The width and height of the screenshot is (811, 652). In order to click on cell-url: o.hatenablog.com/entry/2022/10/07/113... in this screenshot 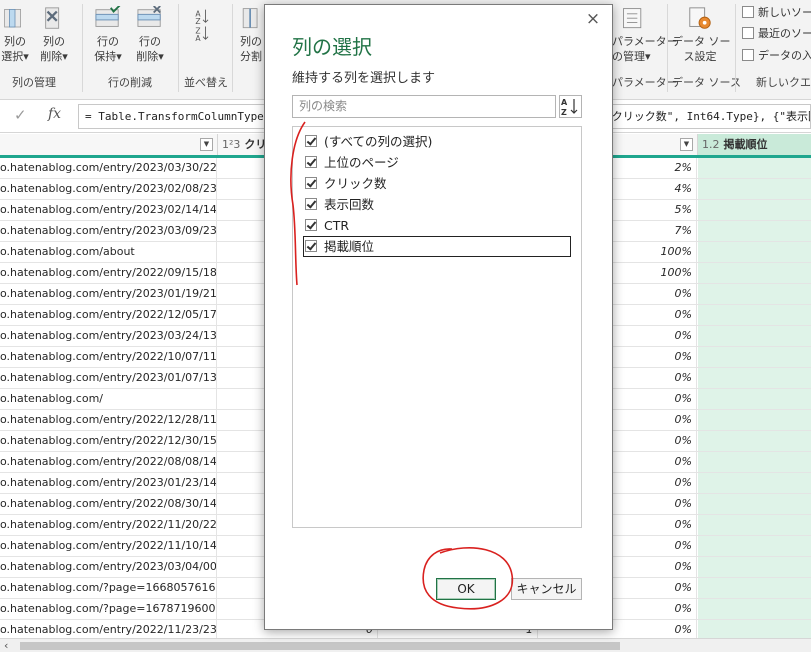, I will do `click(108, 357)`.